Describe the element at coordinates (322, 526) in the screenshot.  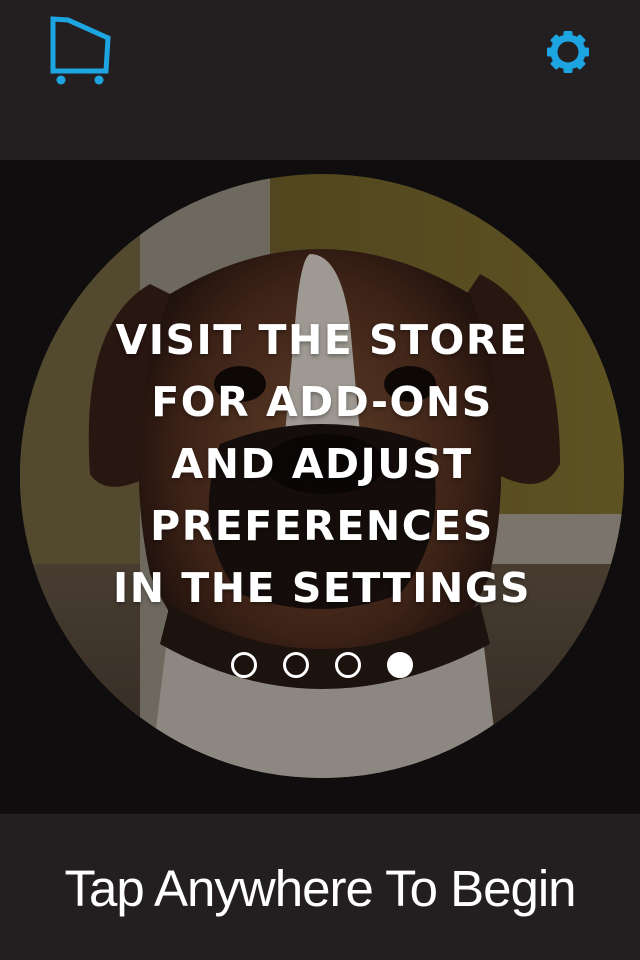
I see `message-line: PREFERENCES` at that location.